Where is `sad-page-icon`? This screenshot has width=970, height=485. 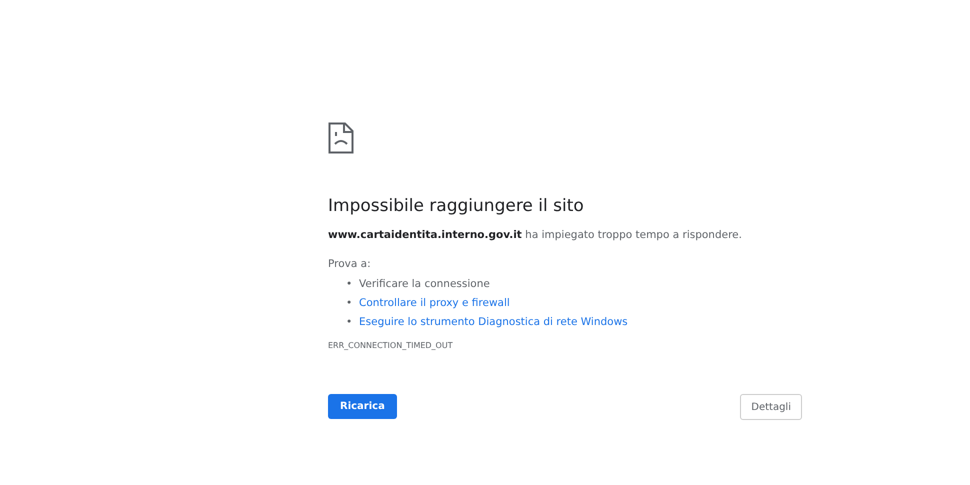
sad-page-icon is located at coordinates (341, 138).